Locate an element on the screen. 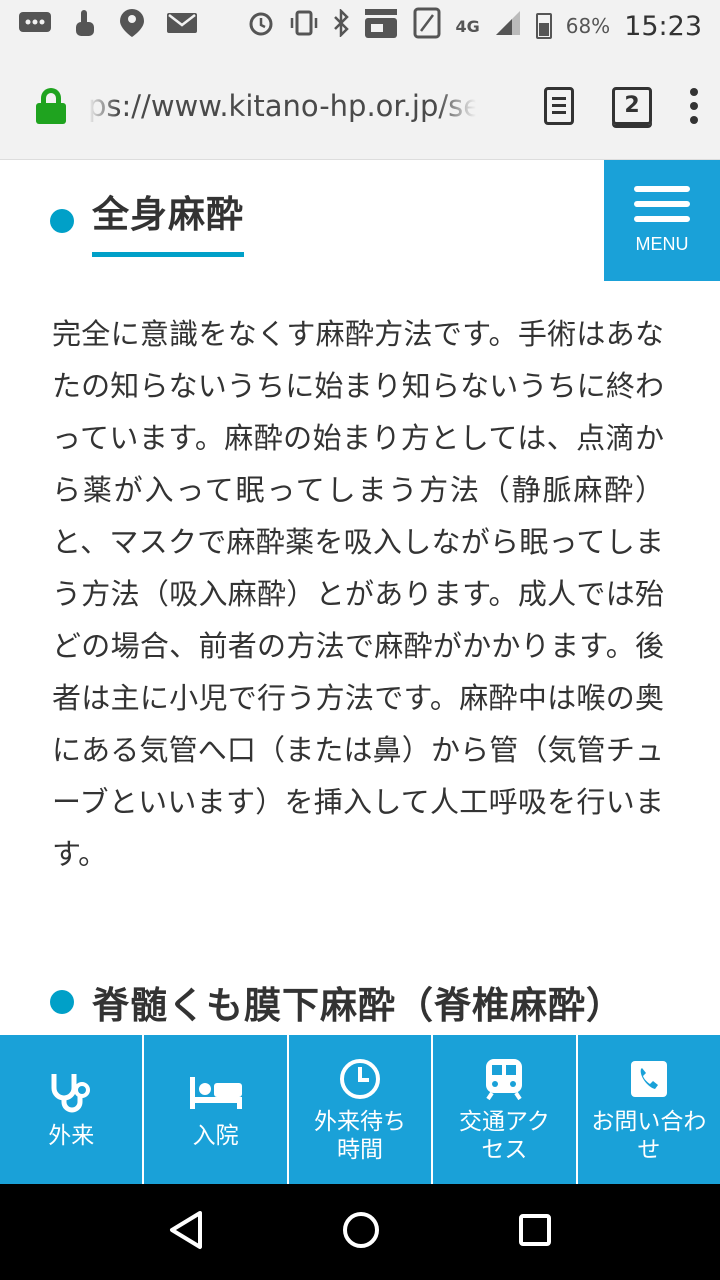 The height and width of the screenshot is (1280, 720). message-icon is located at coordinates (35, 26).